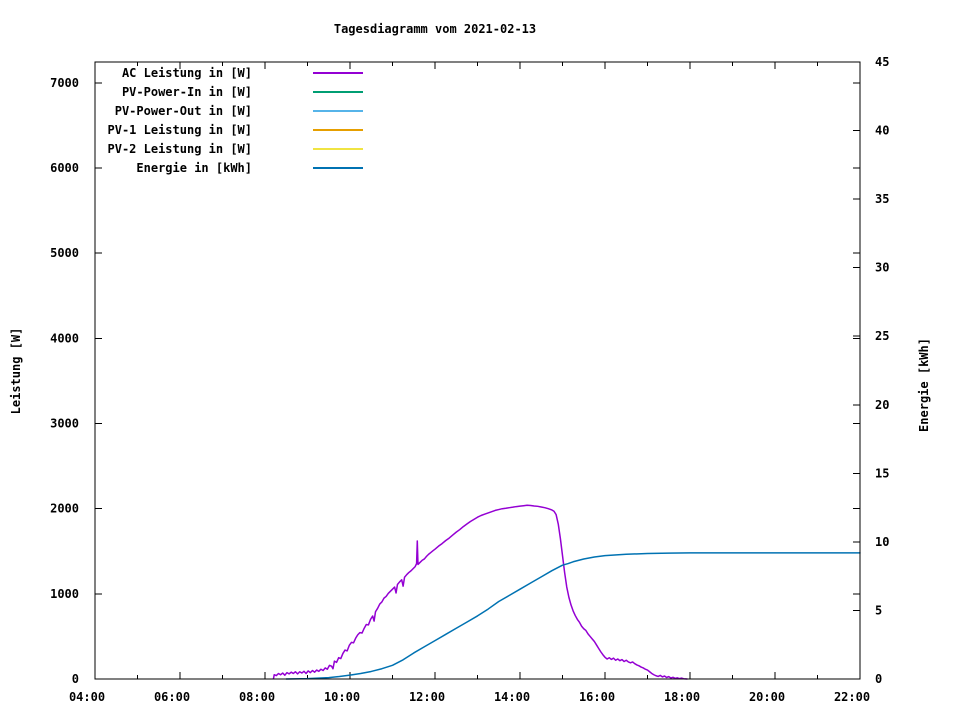 The image size is (960, 720). Describe the element at coordinates (882, 62) in the screenshot. I see `y-right-tick-label: 45` at that location.